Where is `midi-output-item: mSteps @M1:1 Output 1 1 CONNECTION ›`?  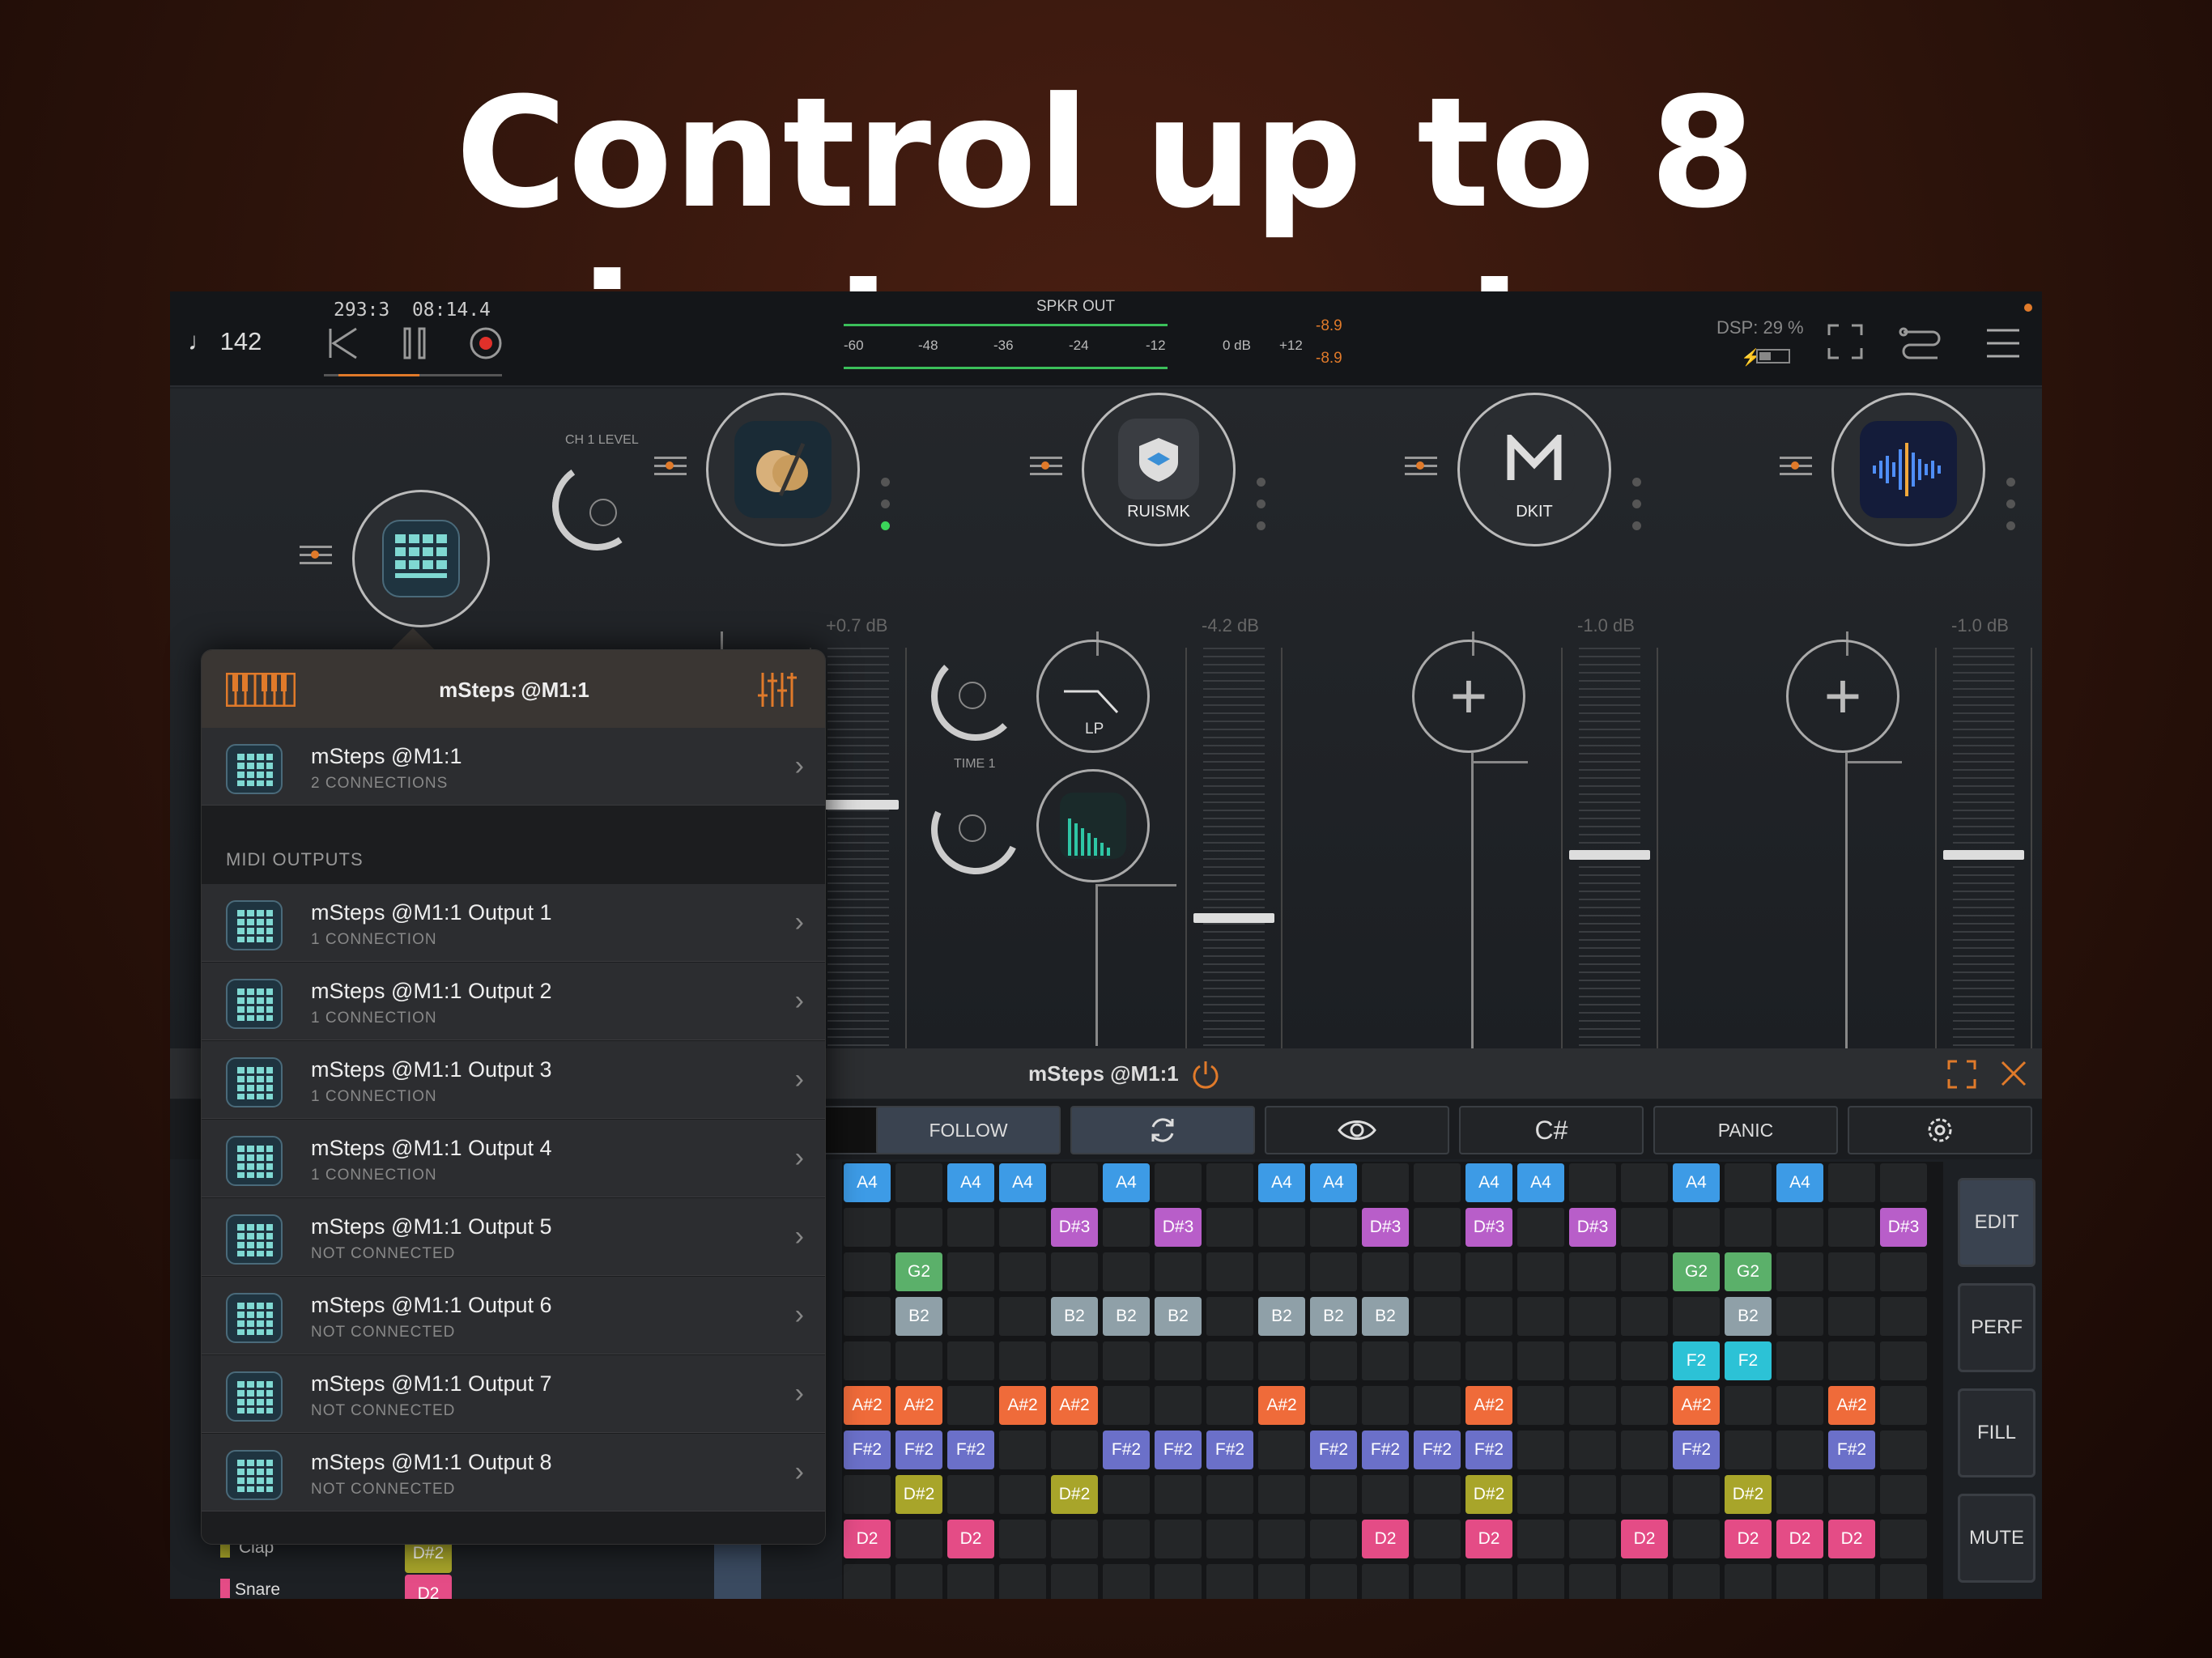 midi-output-item: mSteps @M1:1 Output 1 1 CONNECTION › is located at coordinates (514, 923).